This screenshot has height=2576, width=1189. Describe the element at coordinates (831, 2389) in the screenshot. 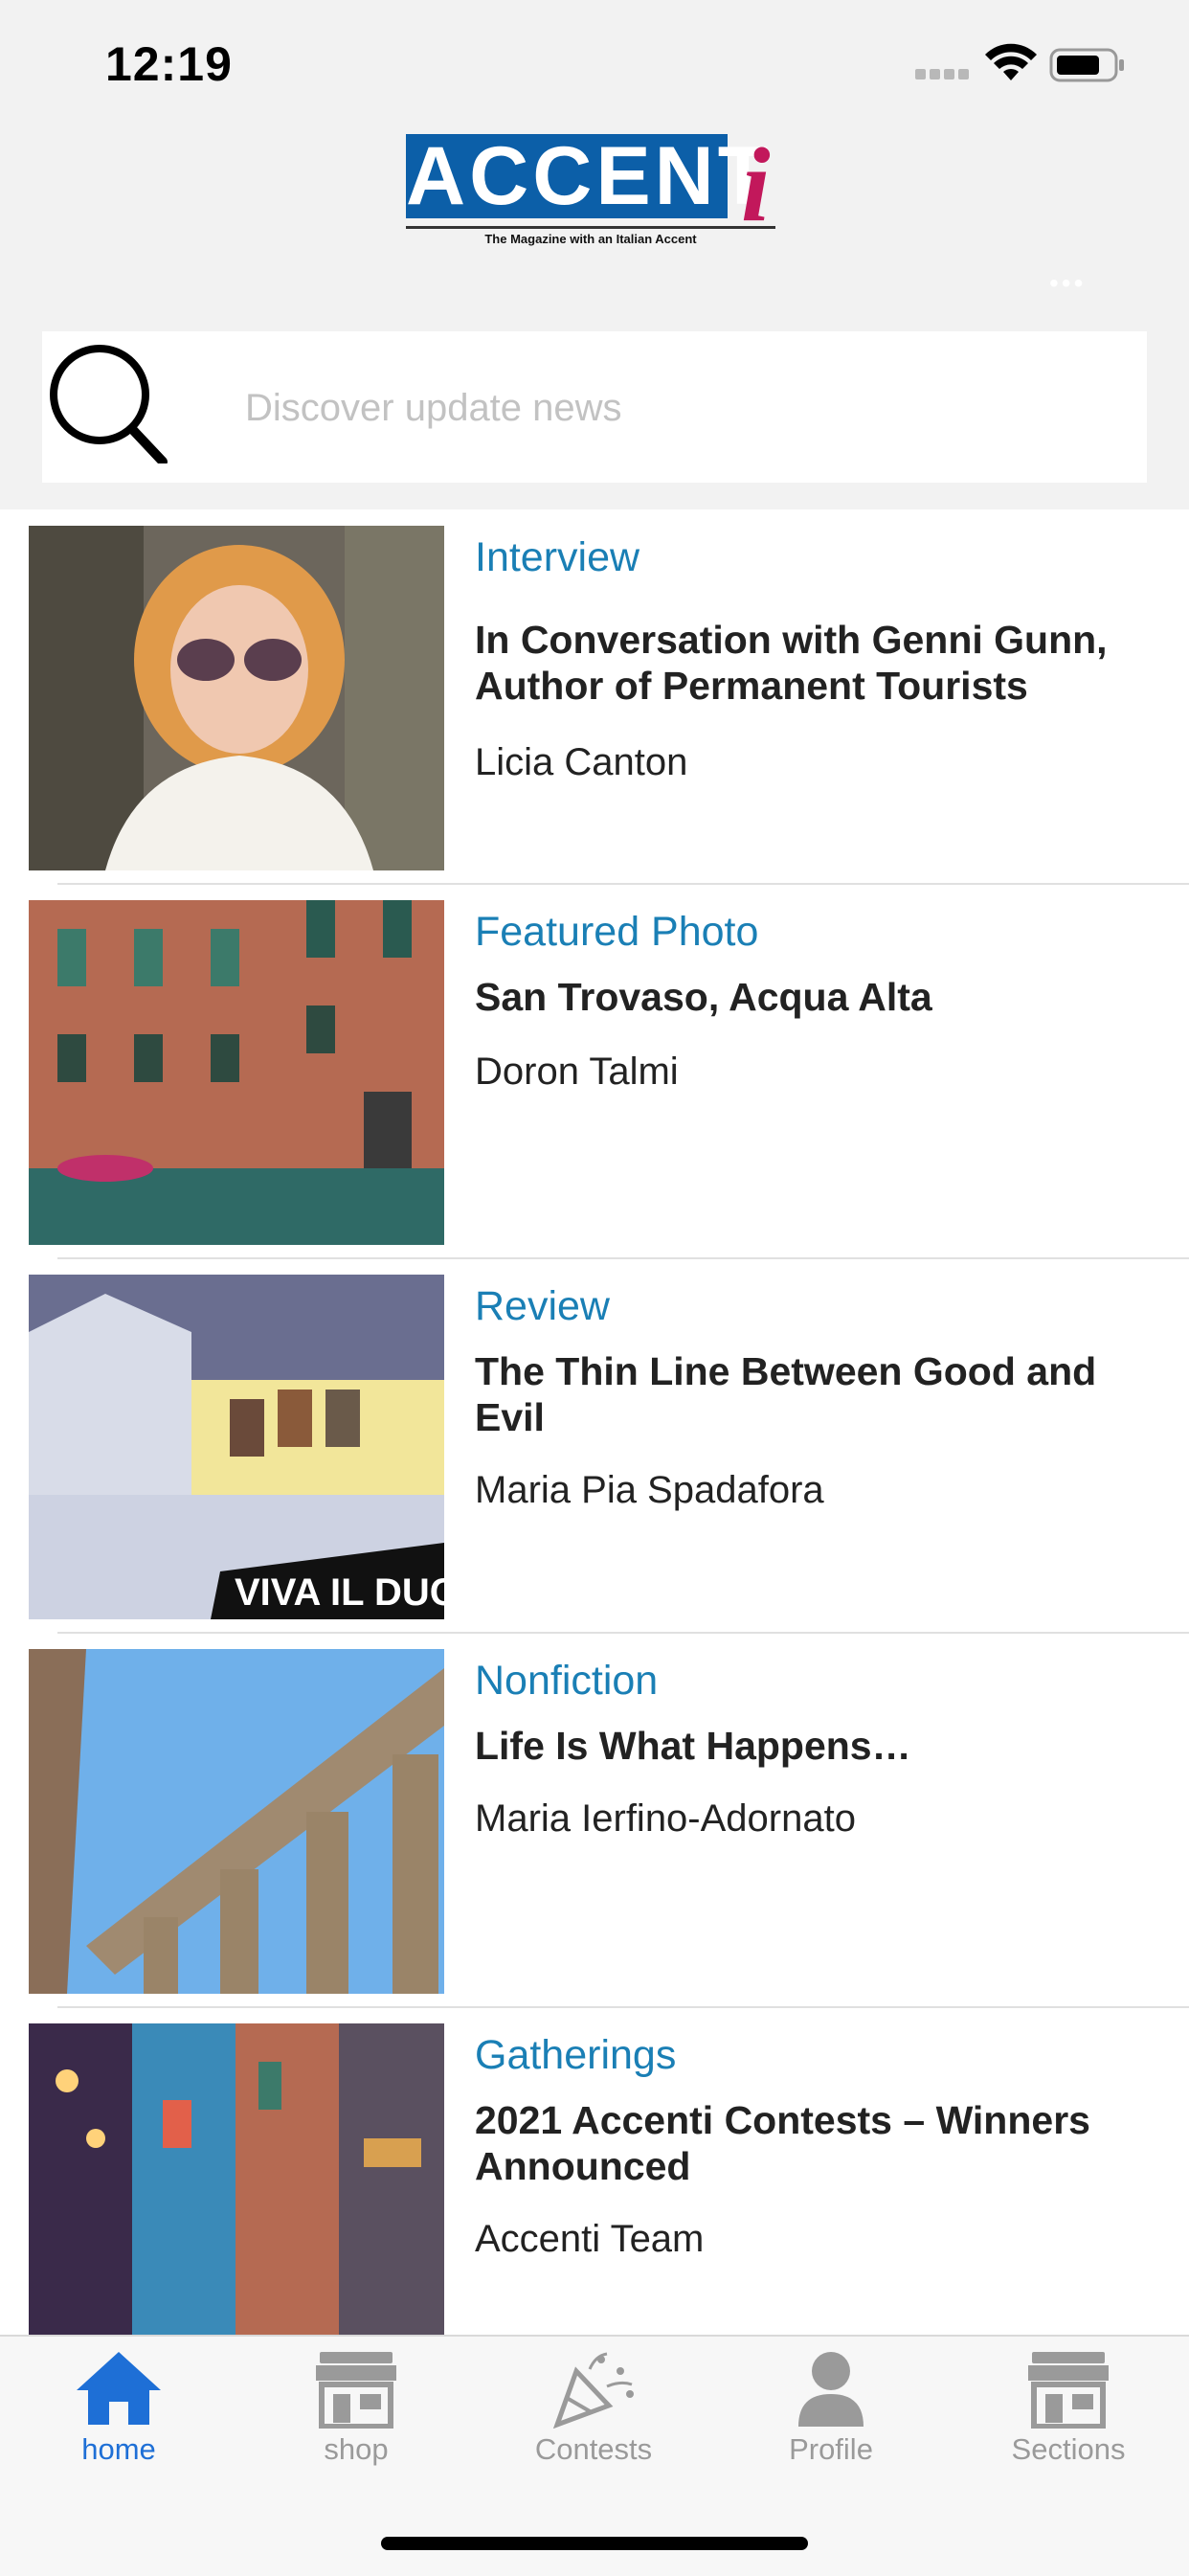

I see `person-icon` at that location.